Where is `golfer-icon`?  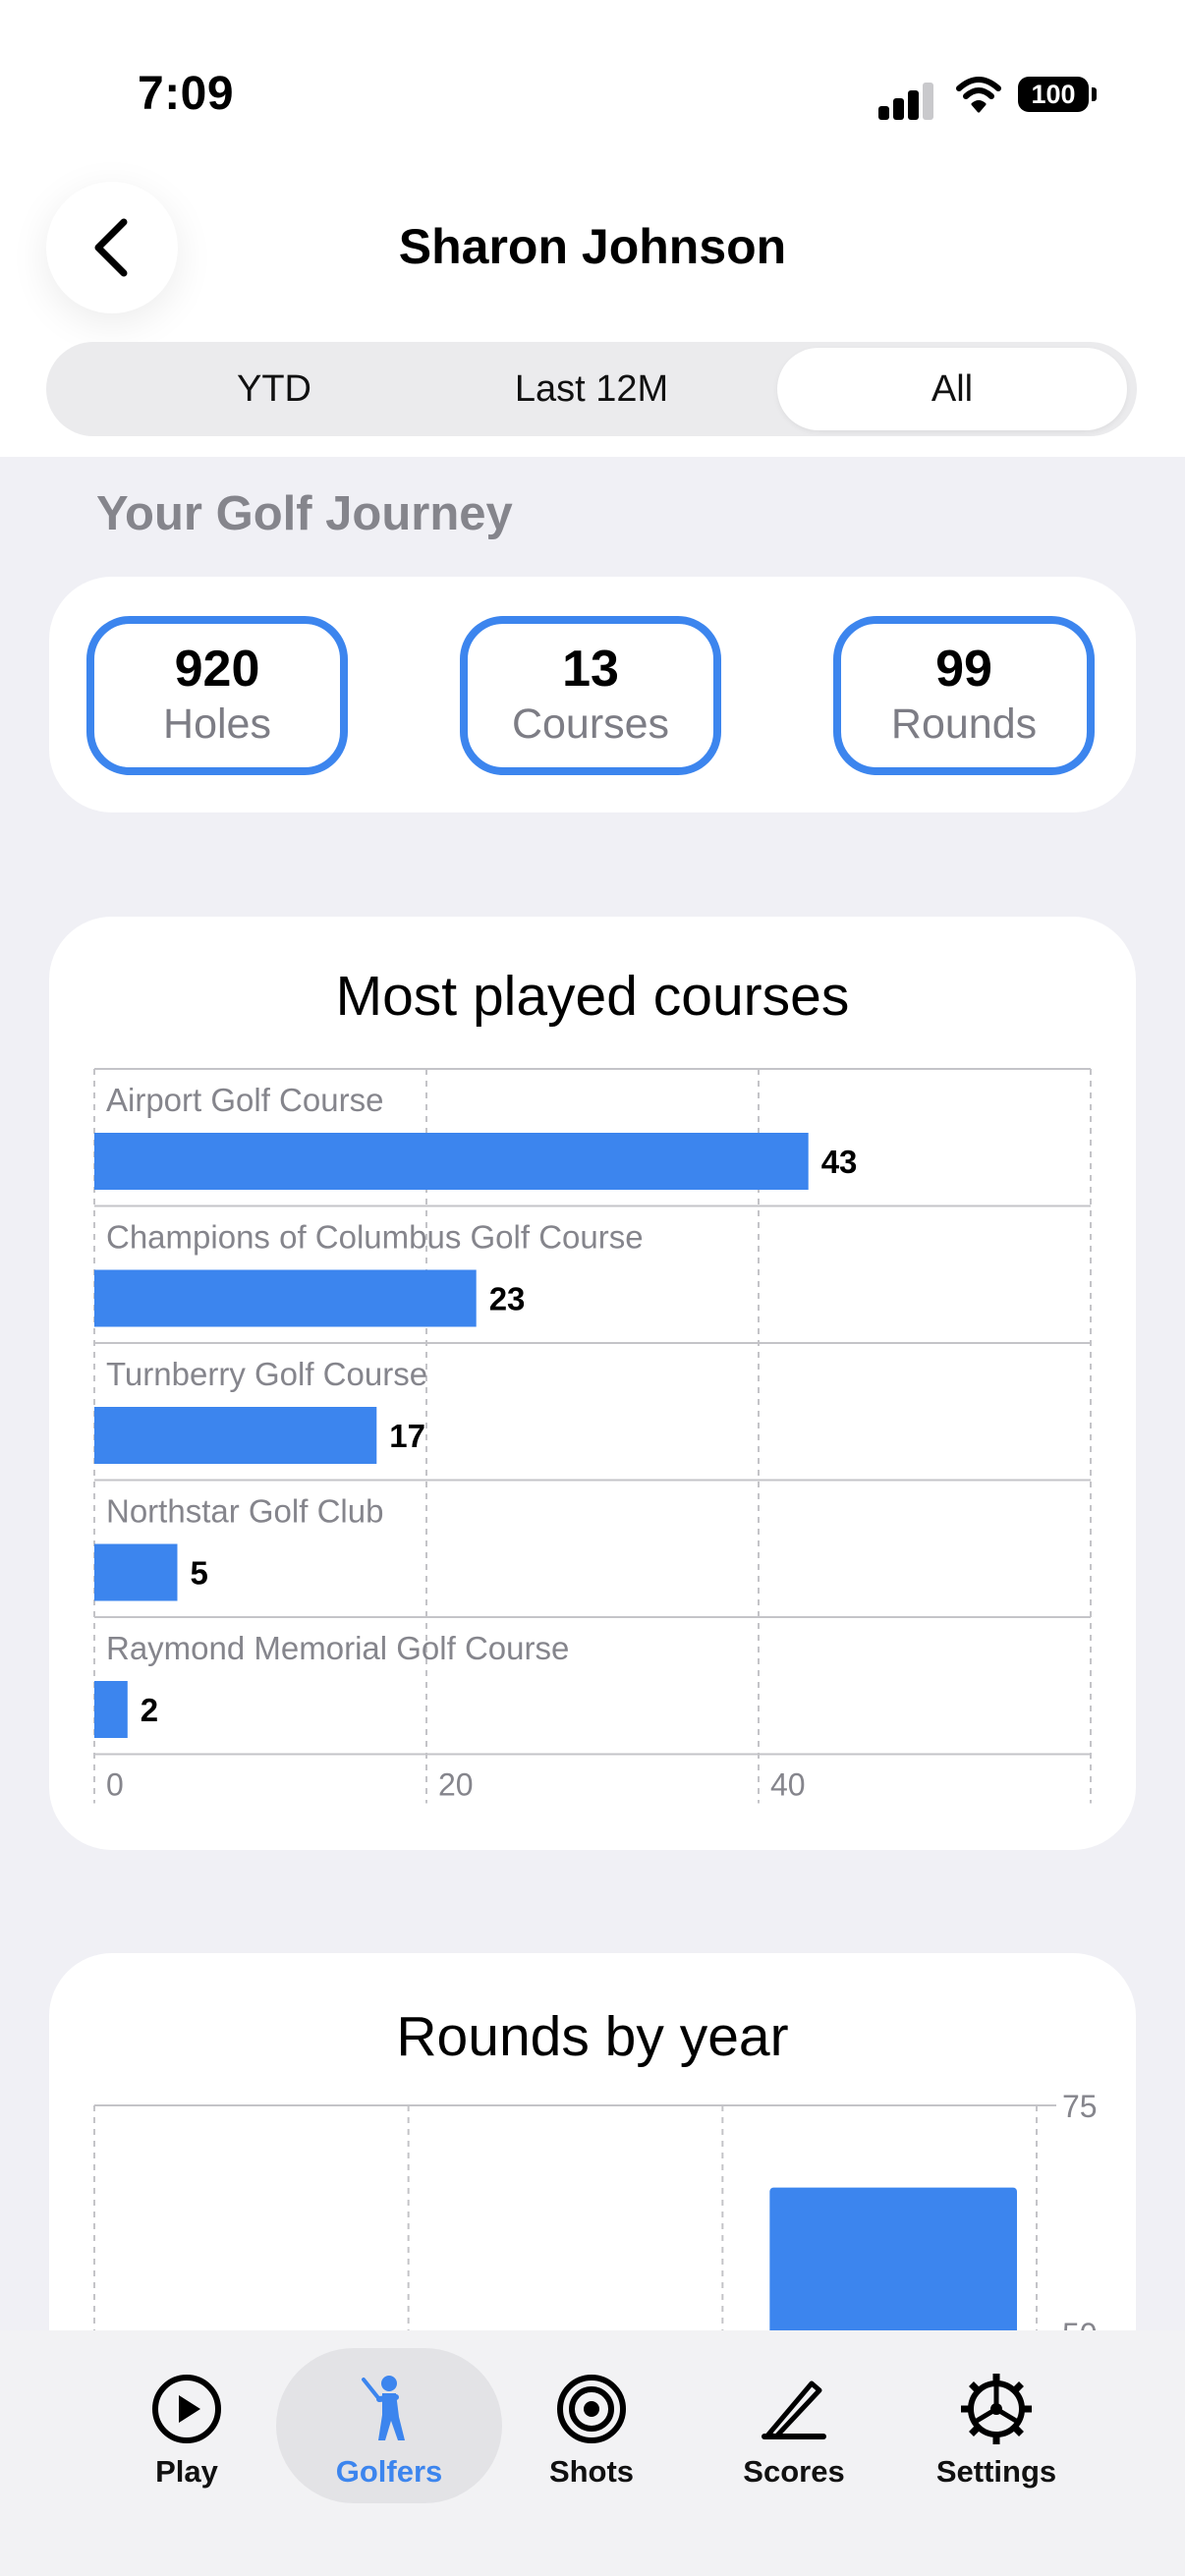
golfer-icon is located at coordinates (384, 2408).